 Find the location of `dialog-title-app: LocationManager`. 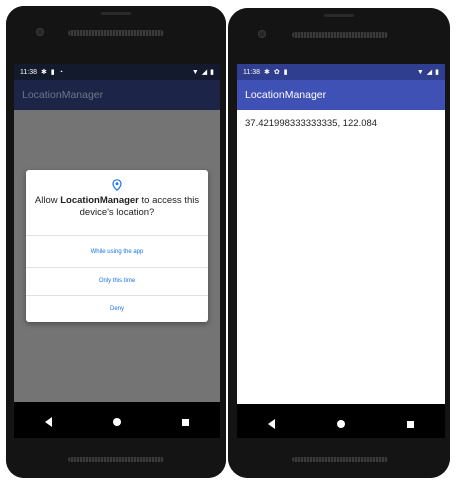

dialog-title-app: LocationManager is located at coordinates (99, 200).